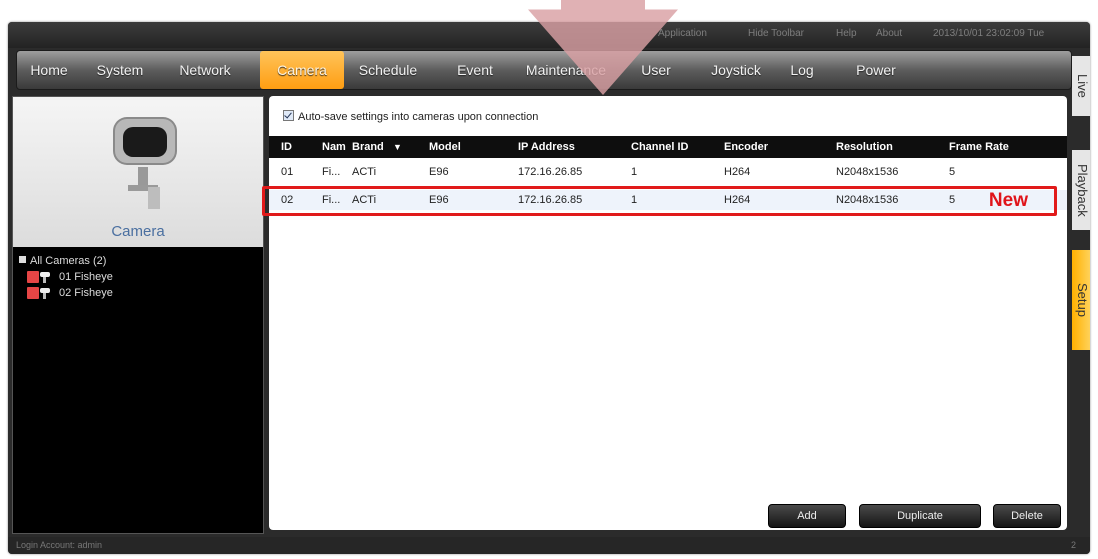 The image size is (1098, 559). What do you see at coordinates (846, 33) in the screenshot?
I see `help-link: Help` at bounding box center [846, 33].